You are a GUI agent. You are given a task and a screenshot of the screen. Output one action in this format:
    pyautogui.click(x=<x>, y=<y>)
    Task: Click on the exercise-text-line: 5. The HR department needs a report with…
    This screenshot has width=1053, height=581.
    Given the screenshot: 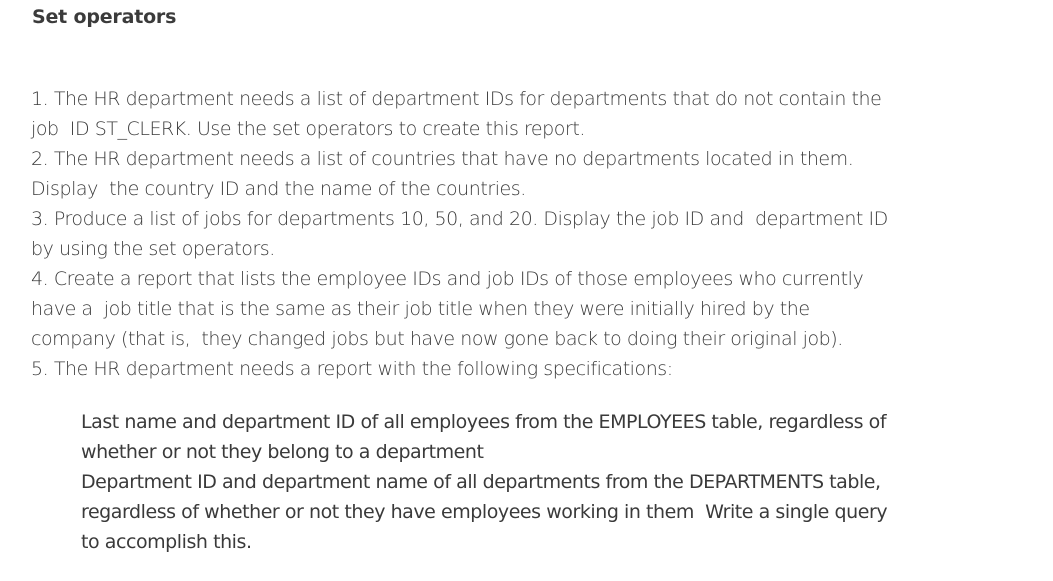 What is the action you would take?
    pyautogui.click(x=352, y=369)
    